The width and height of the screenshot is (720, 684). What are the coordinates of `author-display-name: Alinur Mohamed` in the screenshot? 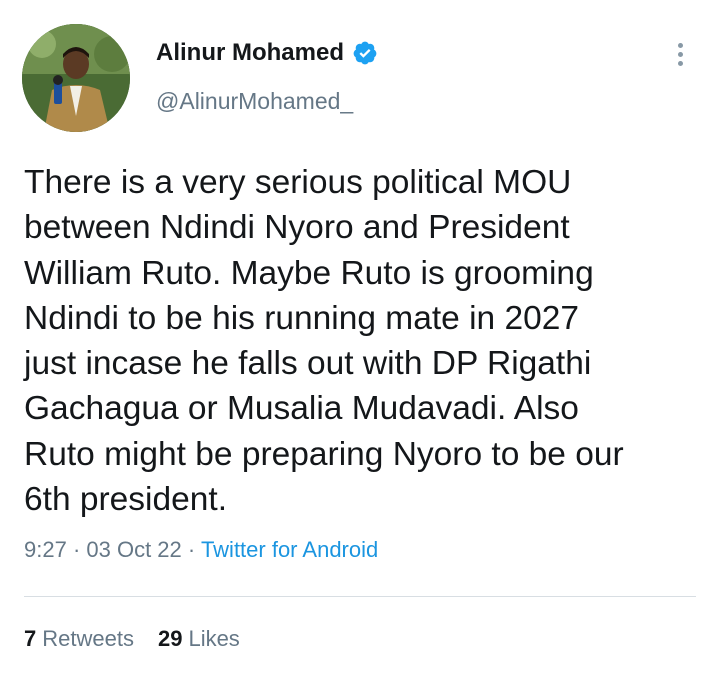 It's located at (250, 53).